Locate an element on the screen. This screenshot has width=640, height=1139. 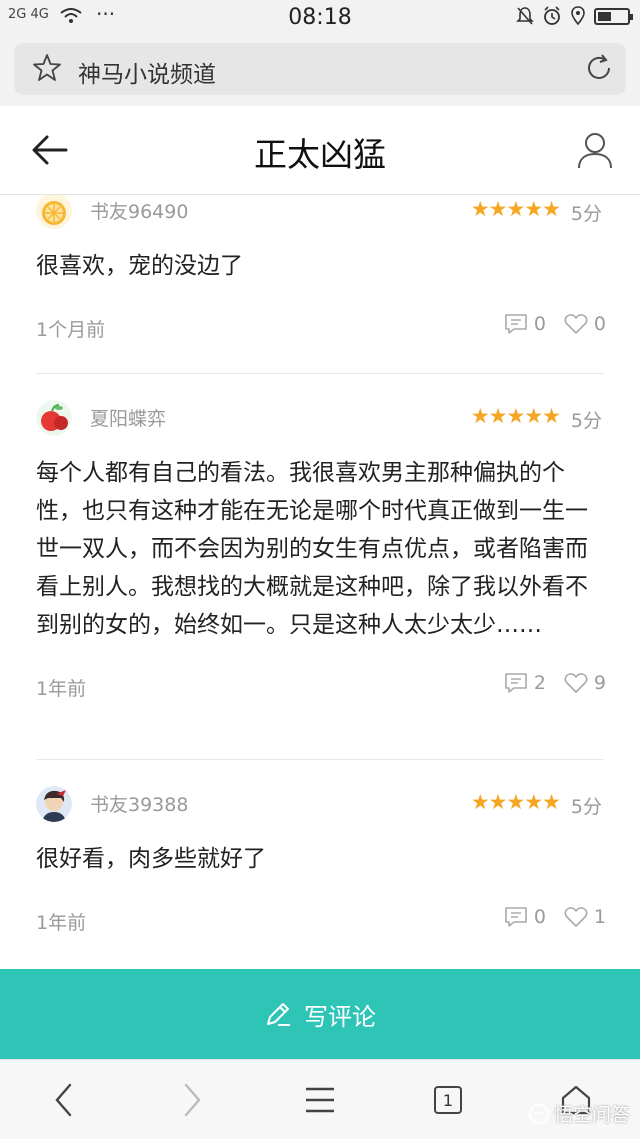
comment-text: 很好看，肉多些就好了 is located at coordinates (151, 859).